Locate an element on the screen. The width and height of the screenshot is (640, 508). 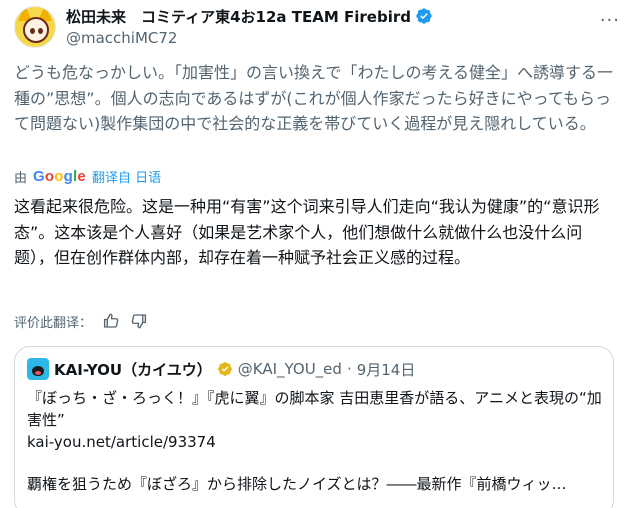
feedback-label: 评价此翻译： is located at coordinates (53, 323).